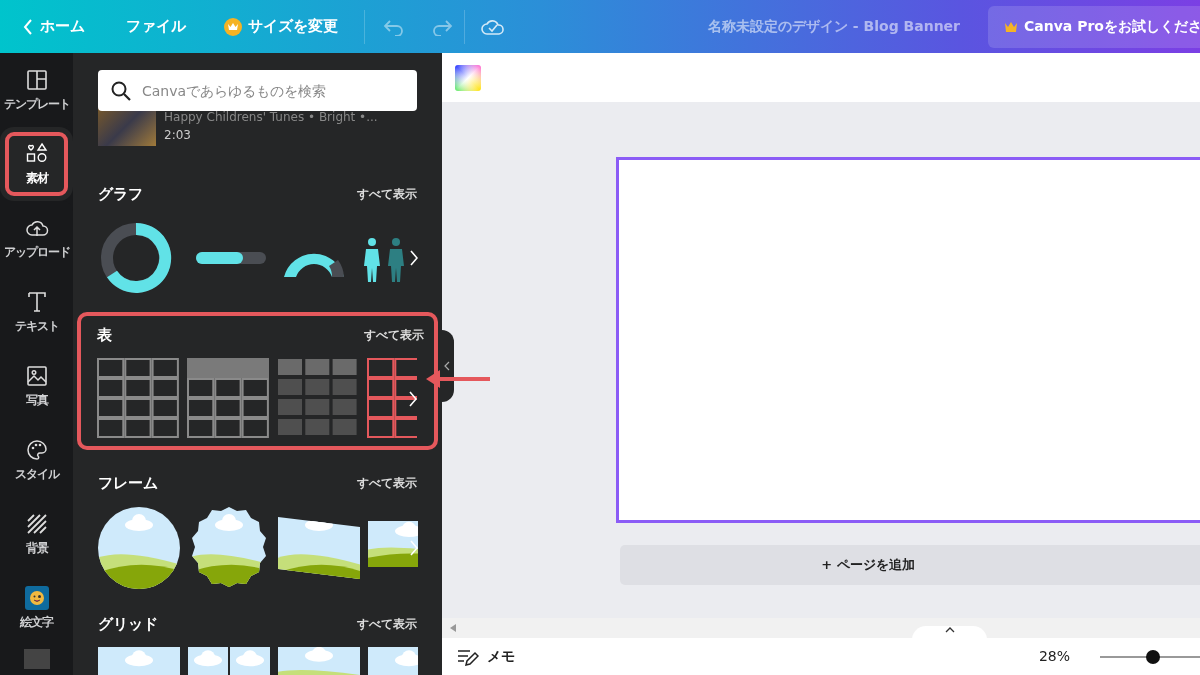 The height and width of the screenshot is (675, 1200). What do you see at coordinates (949, 630) in the screenshot?
I see `chevron-up-icon` at bounding box center [949, 630].